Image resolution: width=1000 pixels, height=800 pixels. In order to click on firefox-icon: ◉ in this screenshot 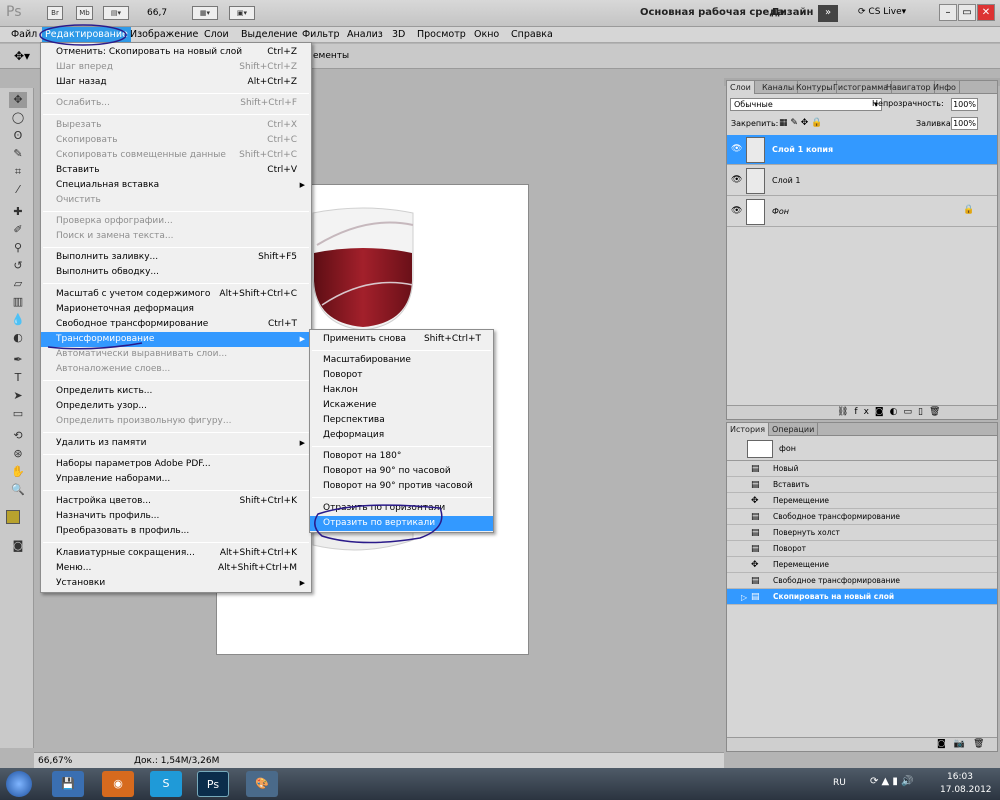, I will do `click(118, 784)`.